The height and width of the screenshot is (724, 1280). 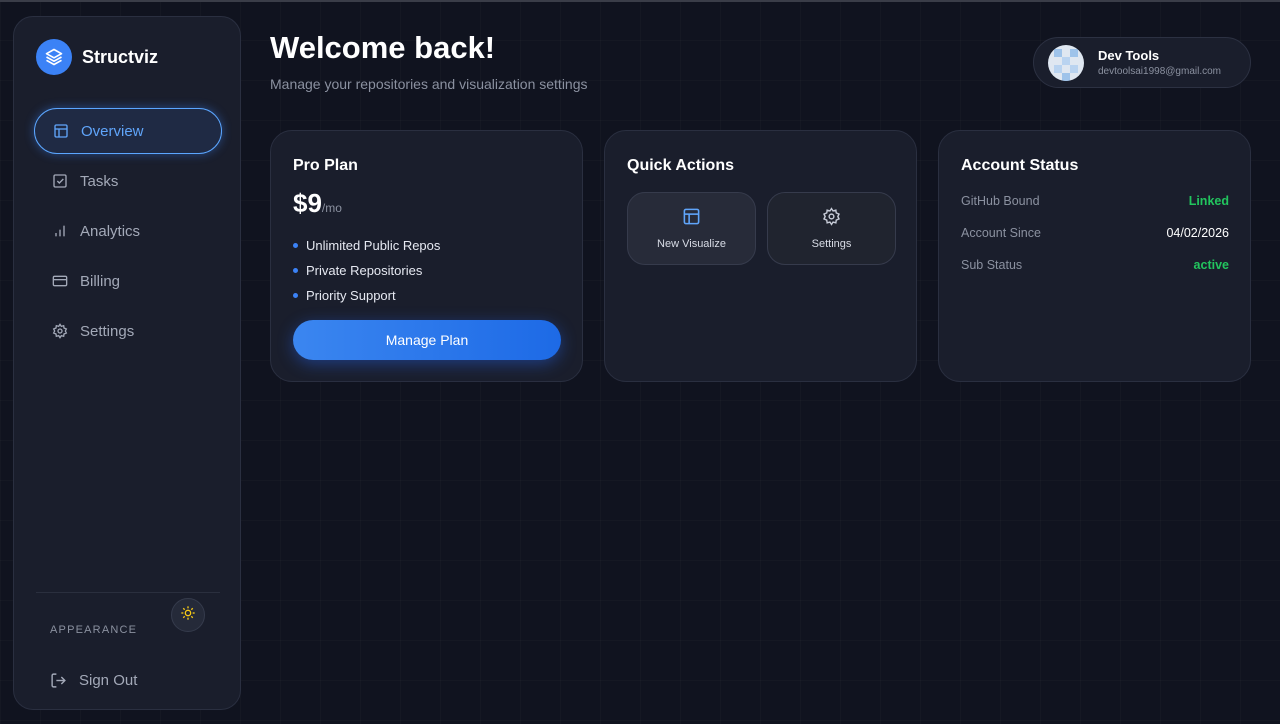 What do you see at coordinates (1129, 55) in the screenshot?
I see `user-name: Dev Tools` at bounding box center [1129, 55].